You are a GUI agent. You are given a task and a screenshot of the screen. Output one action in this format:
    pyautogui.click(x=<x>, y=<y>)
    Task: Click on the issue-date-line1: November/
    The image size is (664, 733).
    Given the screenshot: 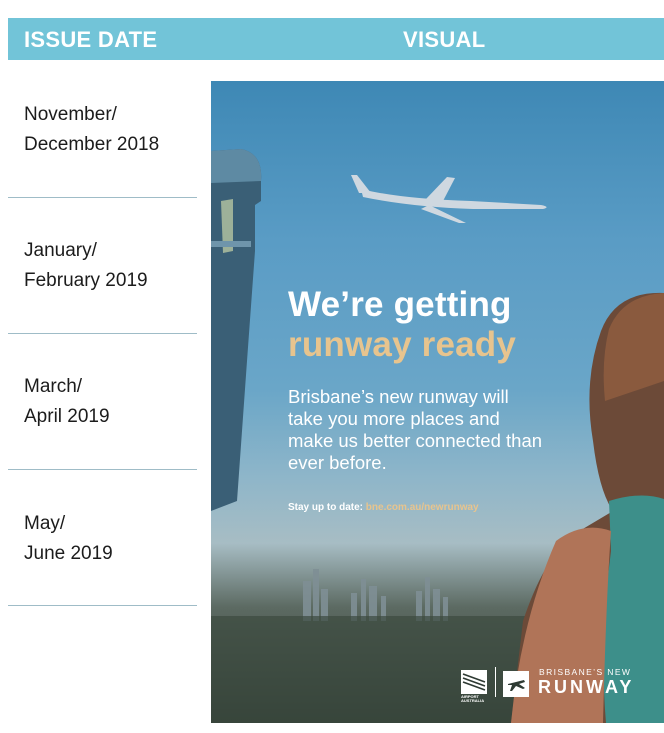 What is the action you would take?
    pyautogui.click(x=70, y=114)
    